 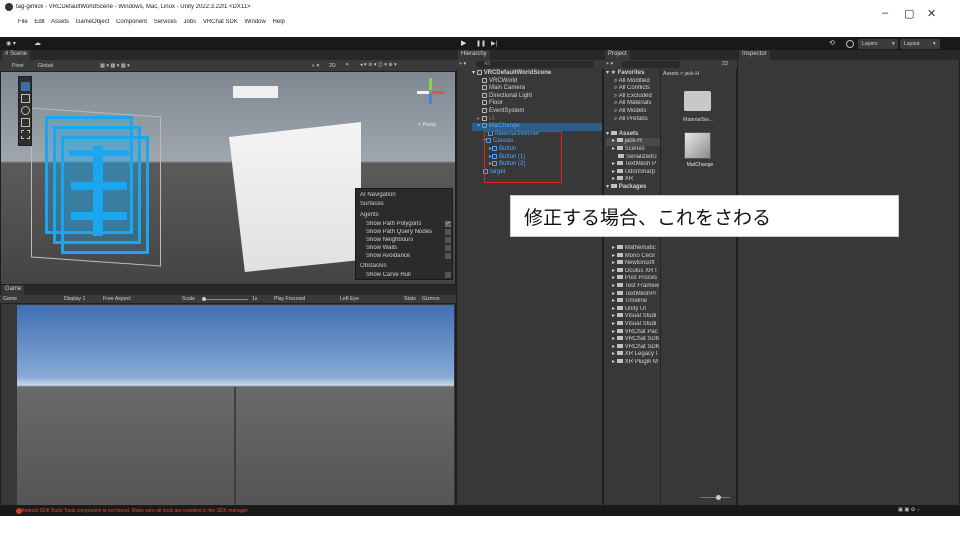 I want to click on prefab-icon, so click(x=697, y=145).